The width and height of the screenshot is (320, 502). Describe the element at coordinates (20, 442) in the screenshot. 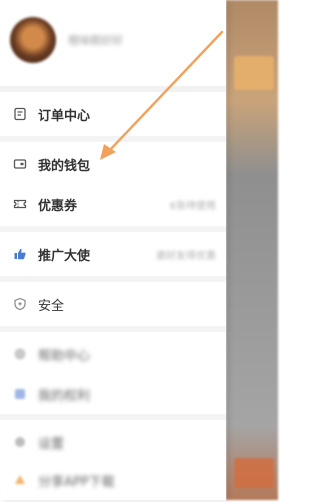

I see `gear-icon` at that location.